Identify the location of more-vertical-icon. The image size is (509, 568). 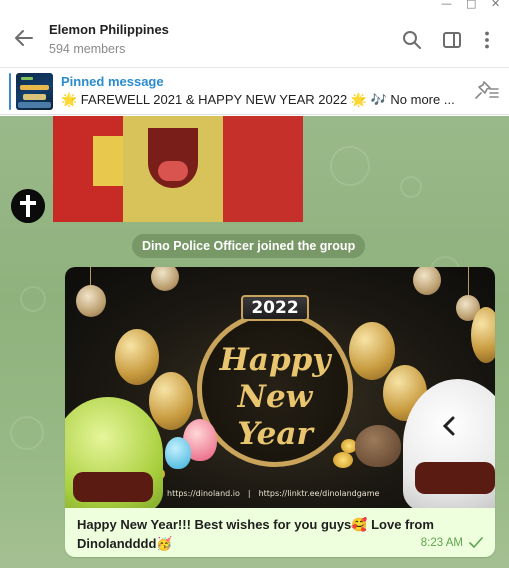
(487, 40).